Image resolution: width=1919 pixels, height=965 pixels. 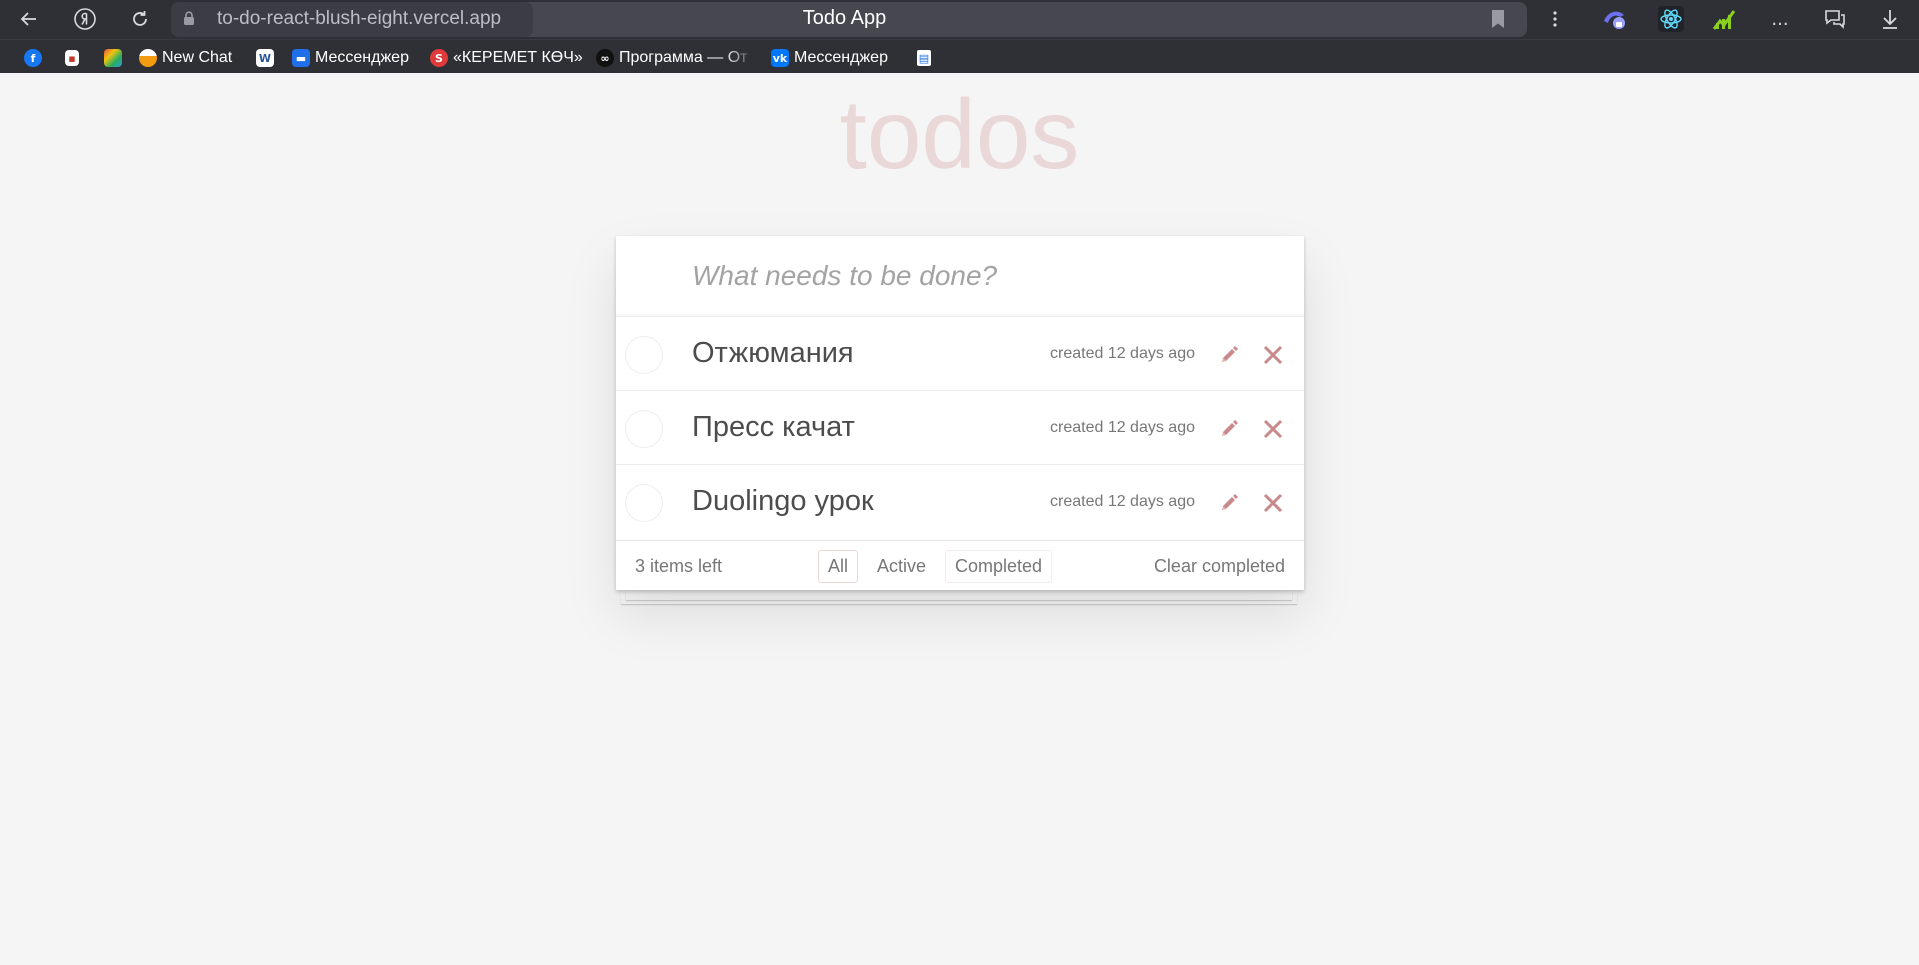 I want to click on app-title: todos, so click(x=959, y=134).